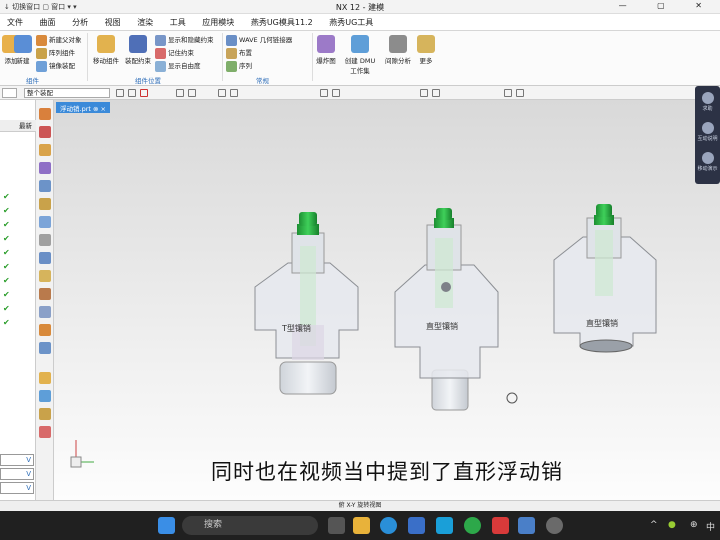  I want to click on detail-dropdown: V, so click(17, 460).